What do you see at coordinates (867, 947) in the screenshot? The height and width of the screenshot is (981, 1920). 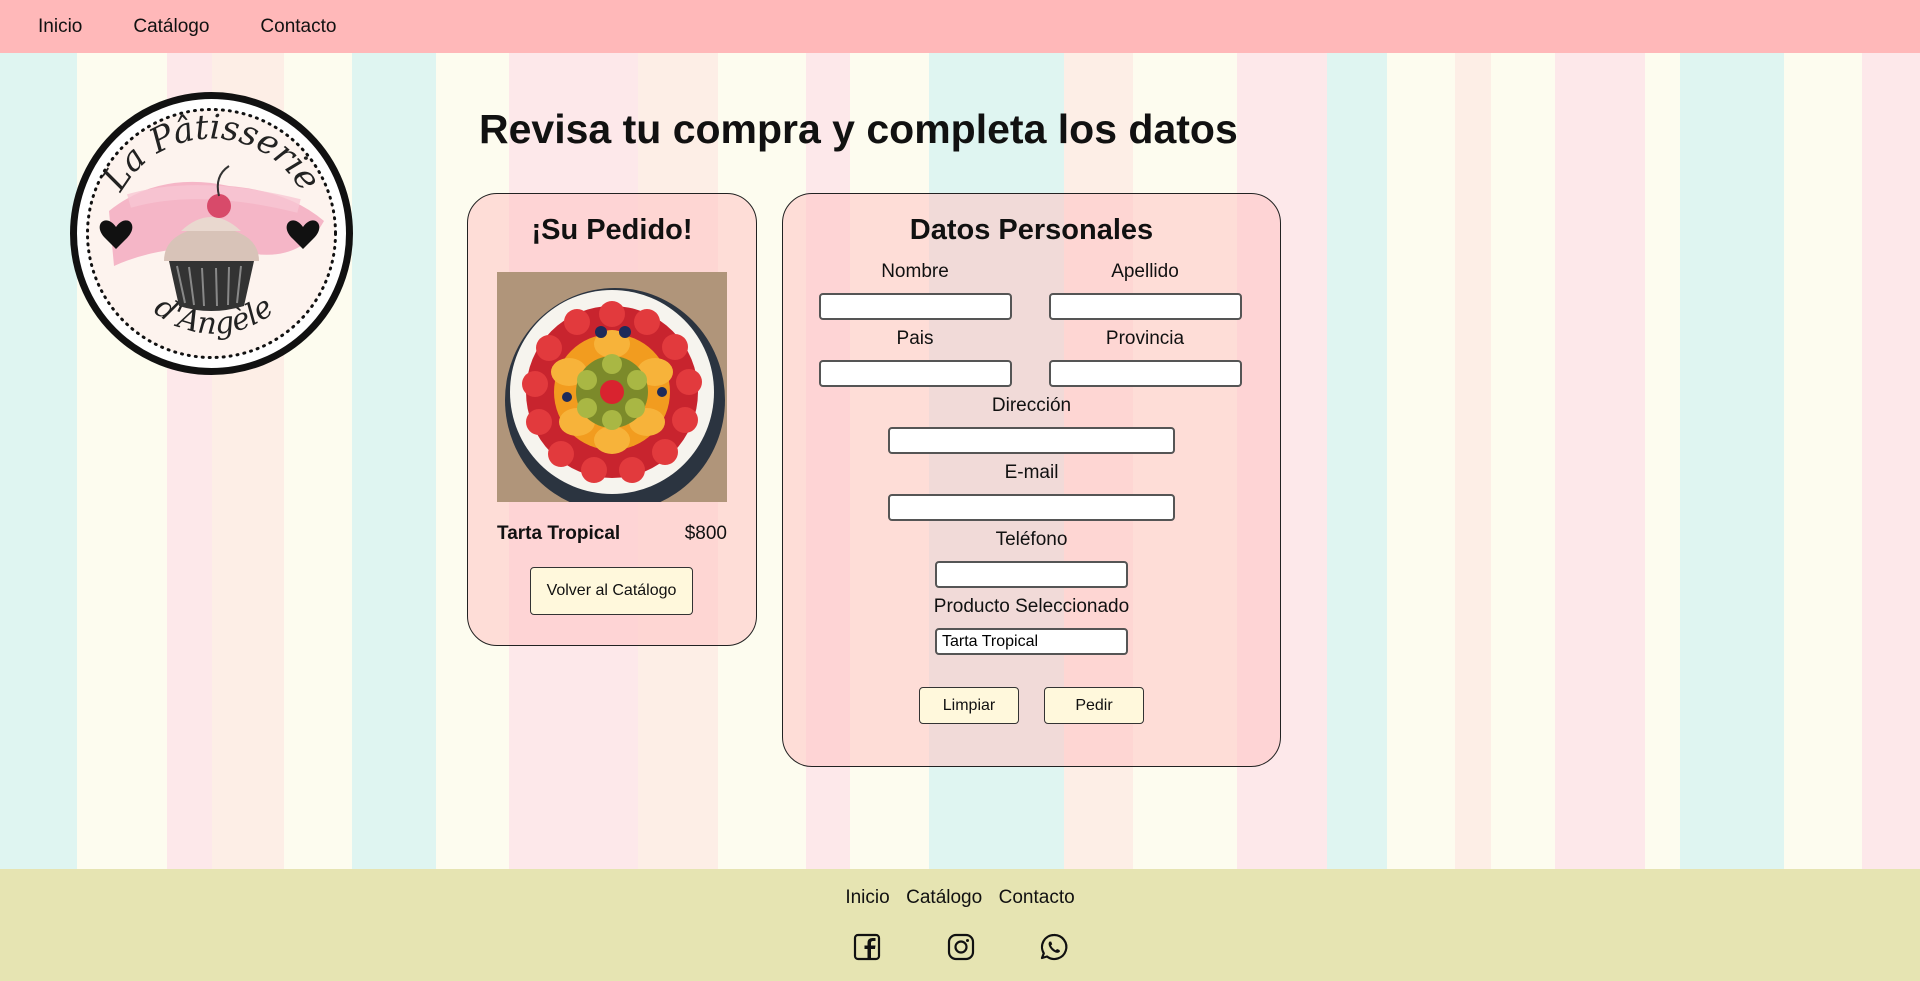 I see `facebook-icon` at bounding box center [867, 947].